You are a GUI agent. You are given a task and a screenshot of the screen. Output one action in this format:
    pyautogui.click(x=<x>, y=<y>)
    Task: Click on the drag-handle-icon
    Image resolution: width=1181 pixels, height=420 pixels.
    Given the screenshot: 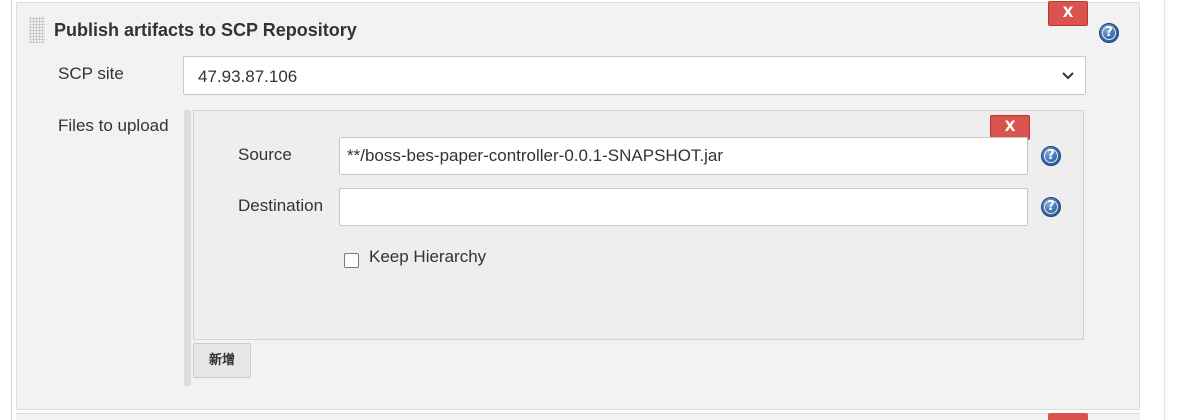 What is the action you would take?
    pyautogui.click(x=37, y=30)
    